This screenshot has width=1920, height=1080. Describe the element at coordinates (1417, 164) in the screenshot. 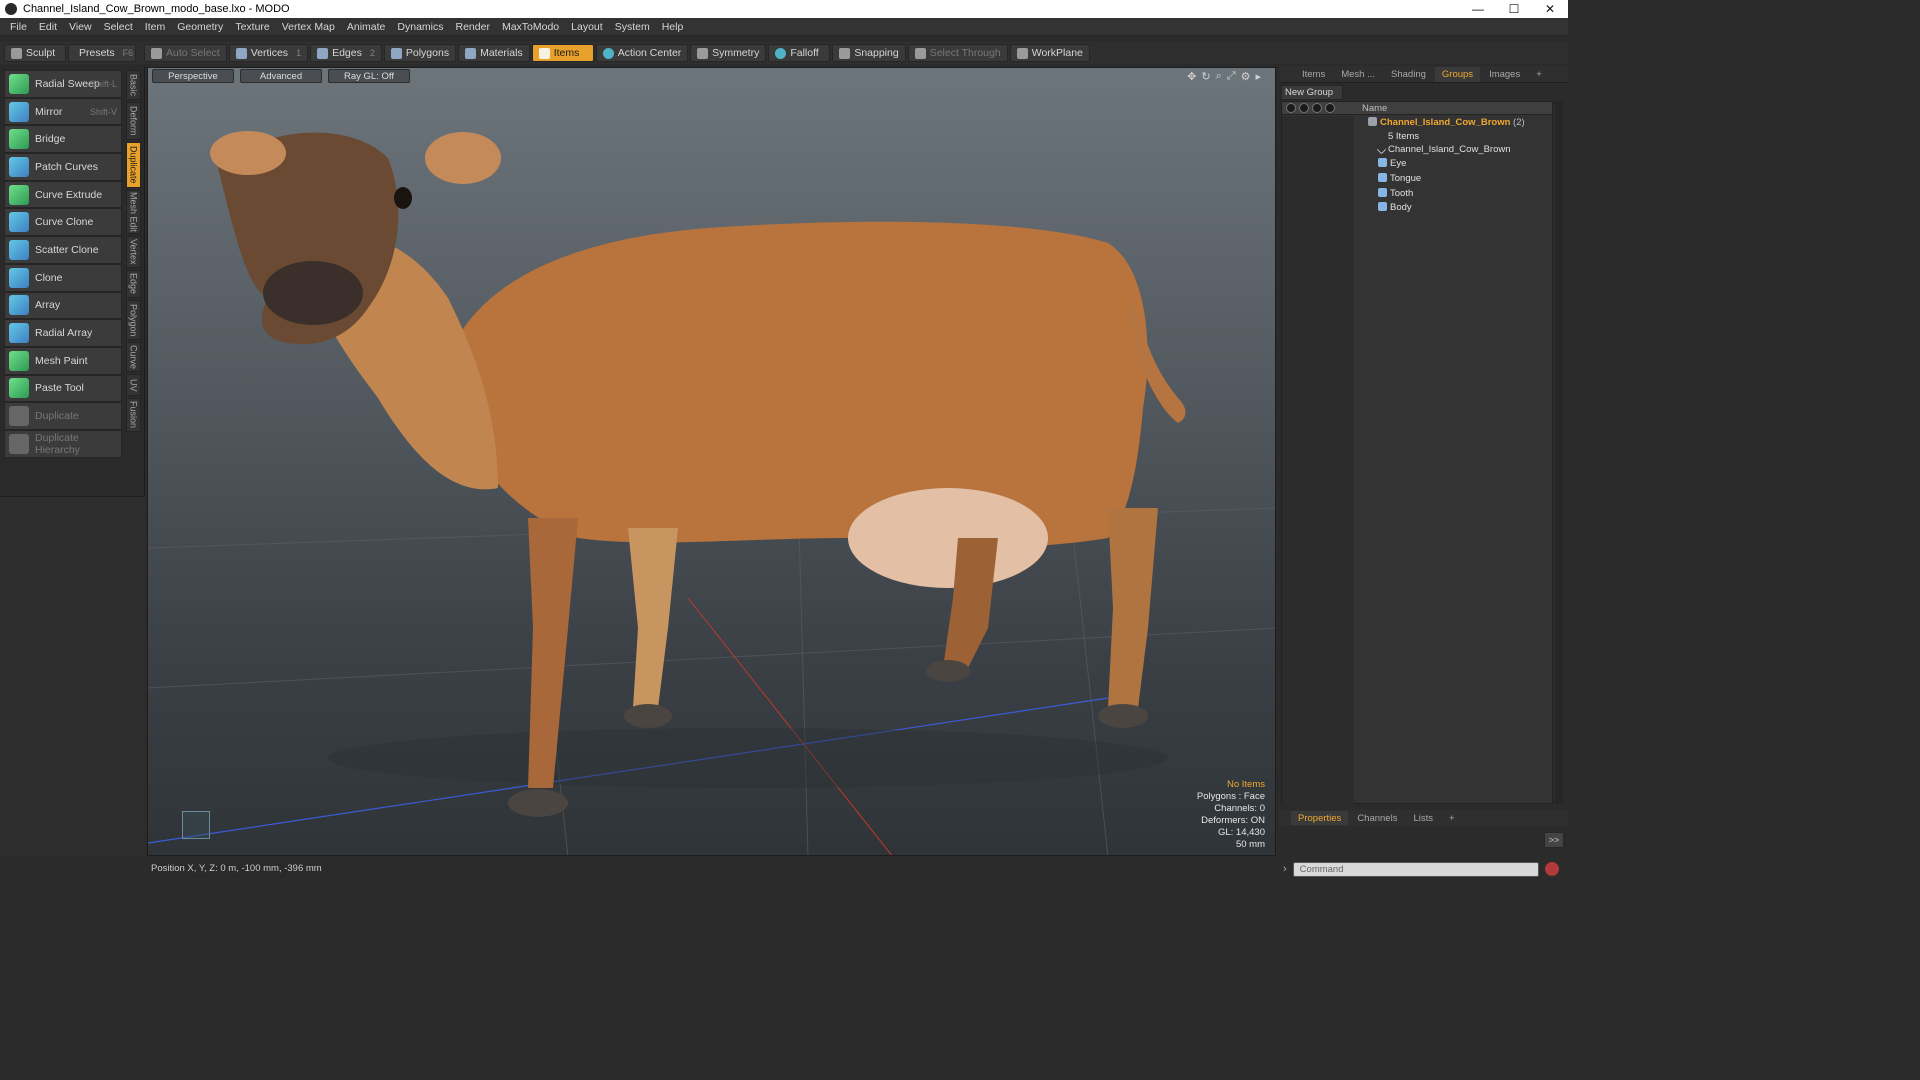

I see `tree-row-eye: Eye` at that location.